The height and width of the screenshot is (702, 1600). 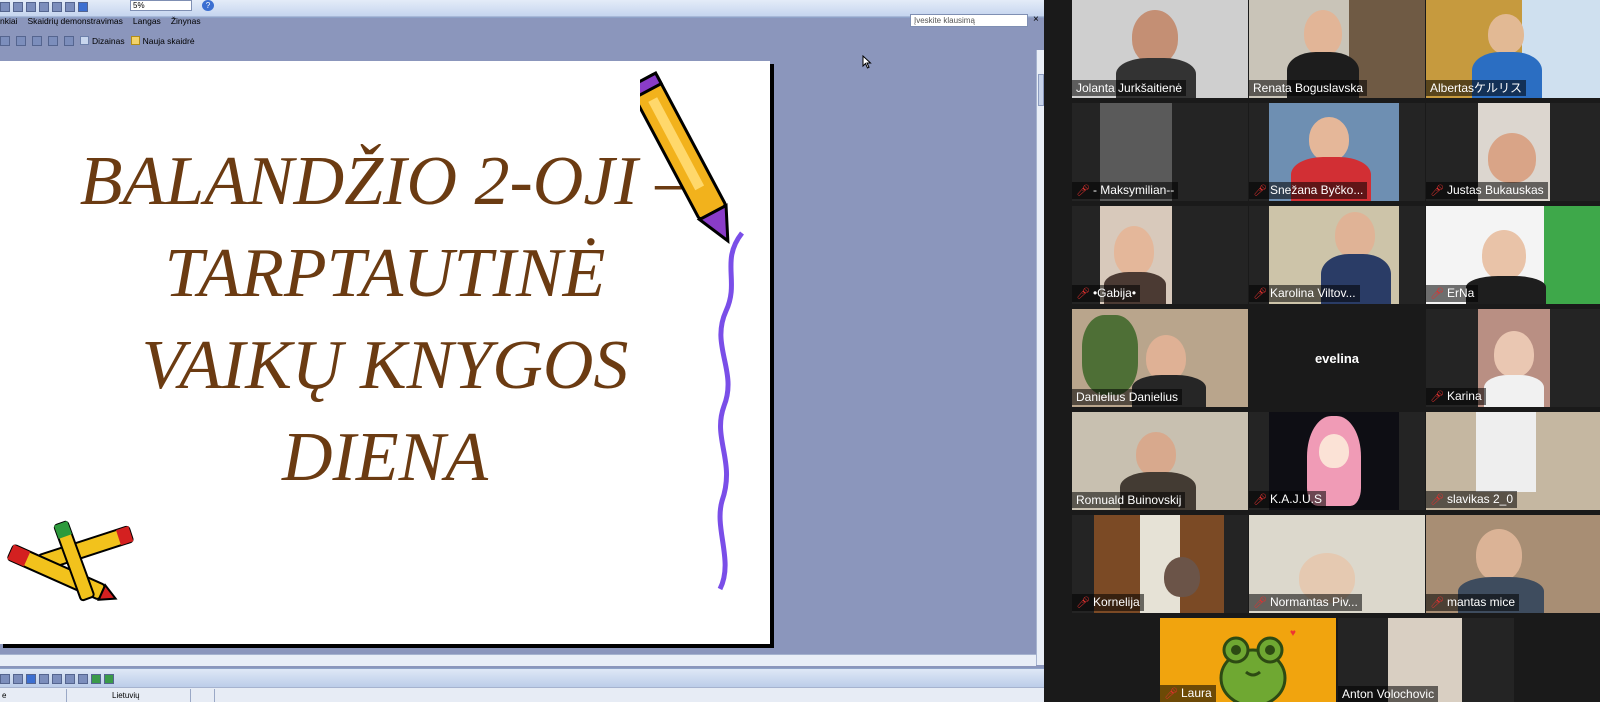 What do you see at coordinates (1129, 88) in the screenshot?
I see `participant-label: Jolanta Jurkšaitienė` at bounding box center [1129, 88].